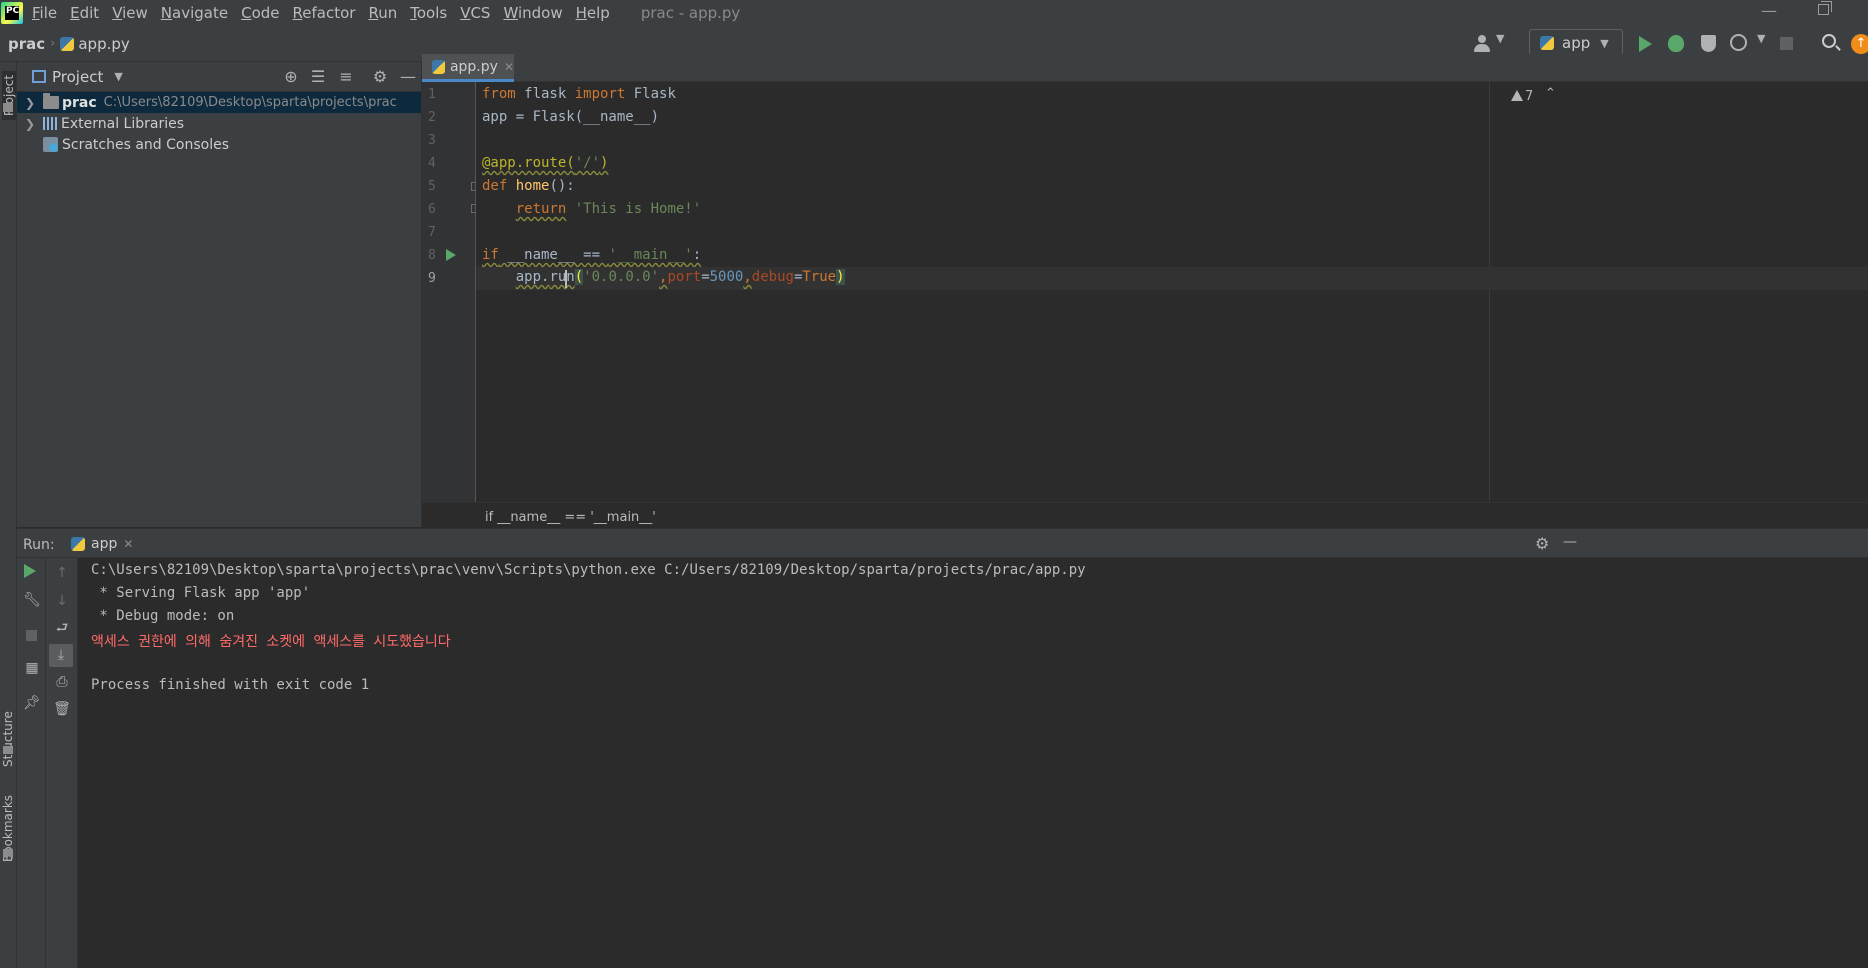 Image resolution: width=1868 pixels, height=968 pixels. Describe the element at coordinates (219, 77) in the screenshot. I see `project-panel-header: Project ▼ ⊕ ☰ ≡ ⚙ —` at that location.